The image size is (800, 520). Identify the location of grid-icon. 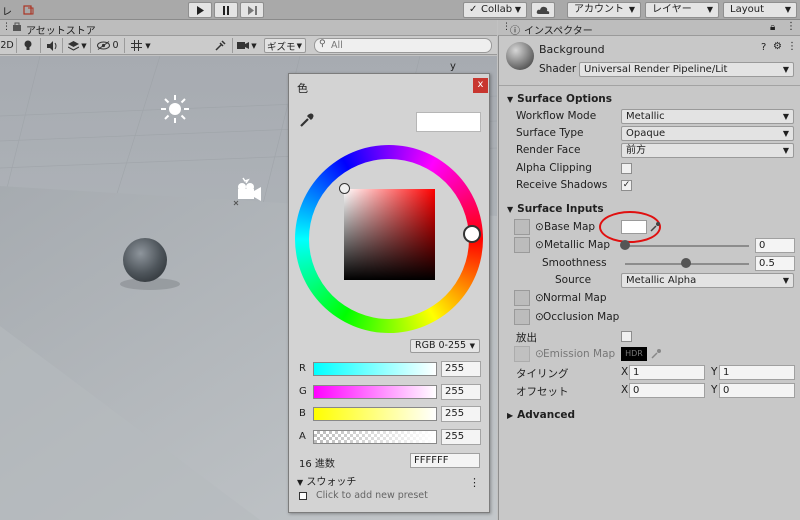
(136, 45).